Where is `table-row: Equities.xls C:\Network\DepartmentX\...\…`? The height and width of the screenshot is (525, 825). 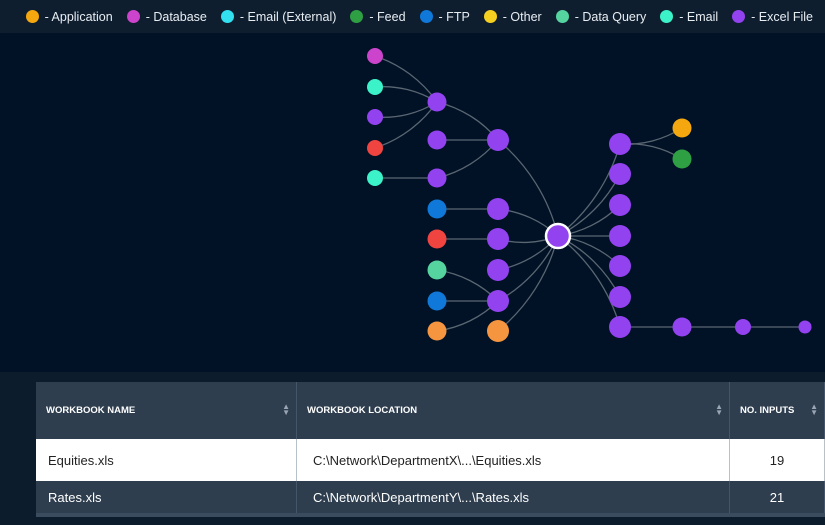
table-row: Equities.xls C:\Network\DepartmentX\...\… is located at coordinates (430, 460).